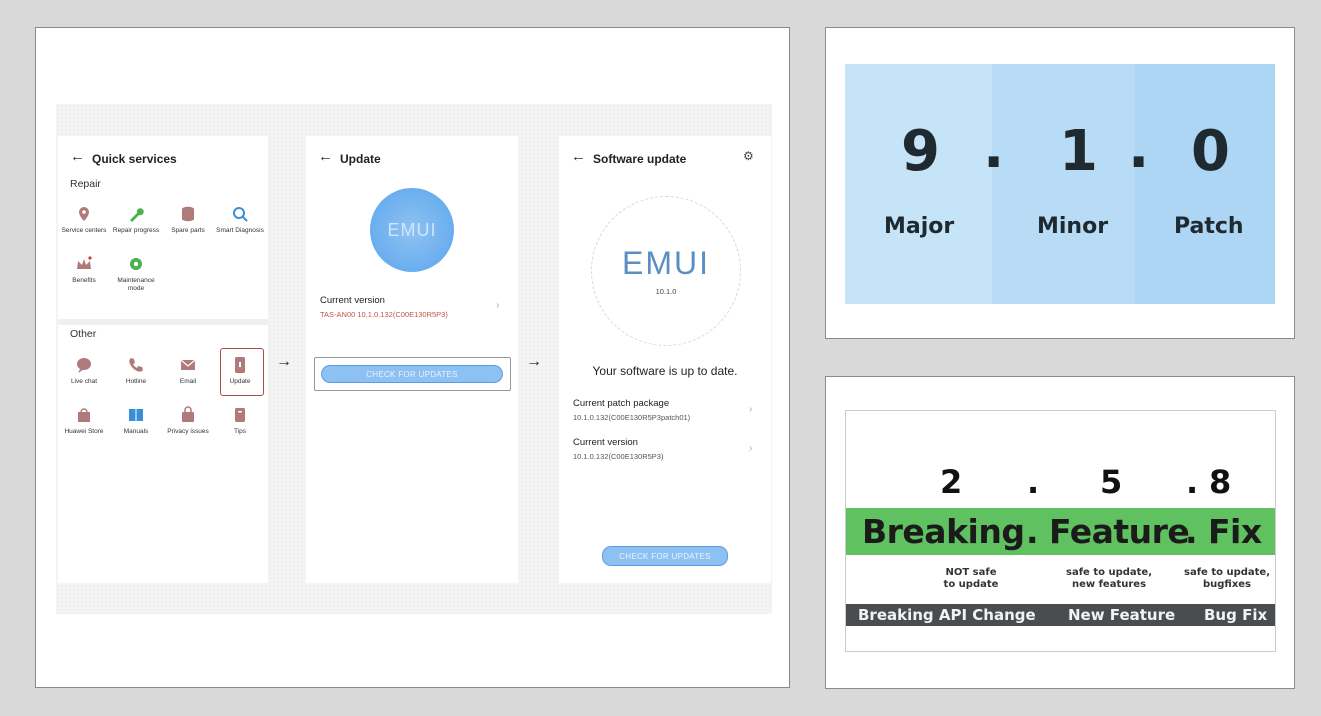 Image resolution: width=1321 pixels, height=716 pixels. Describe the element at coordinates (240, 415) in the screenshot. I see `tips-icon` at that location.